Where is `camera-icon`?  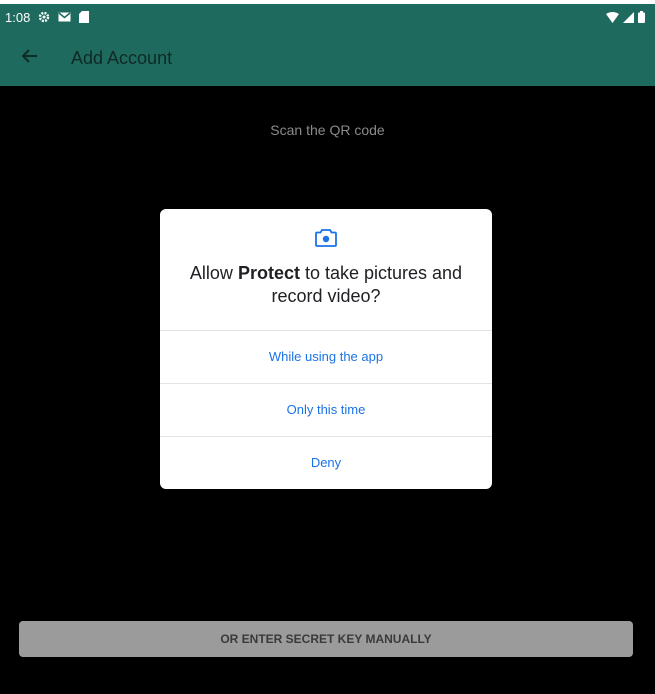 camera-icon is located at coordinates (326, 238).